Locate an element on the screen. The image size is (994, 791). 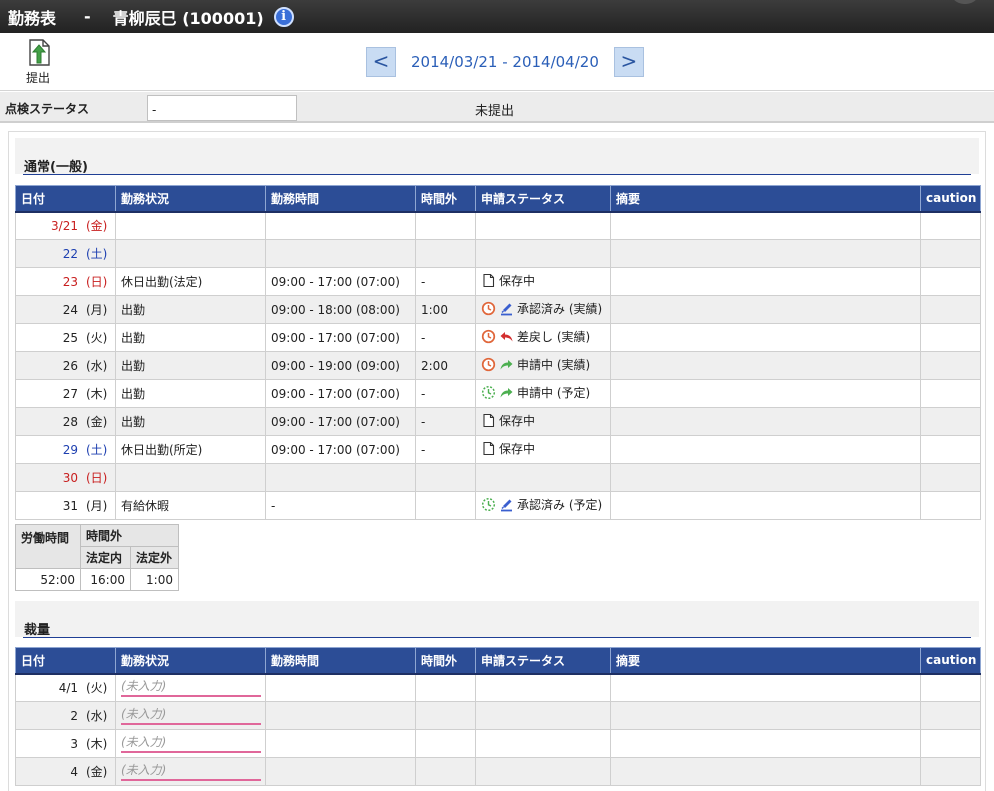
application-status-cell: 承認済み (予定) is located at coordinates (543, 505).